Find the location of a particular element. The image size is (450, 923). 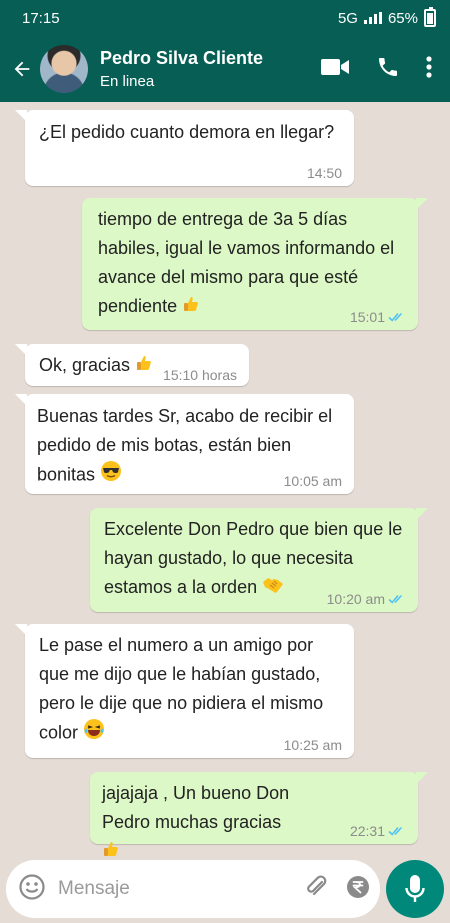

arrow-left-icon is located at coordinates (22, 69).